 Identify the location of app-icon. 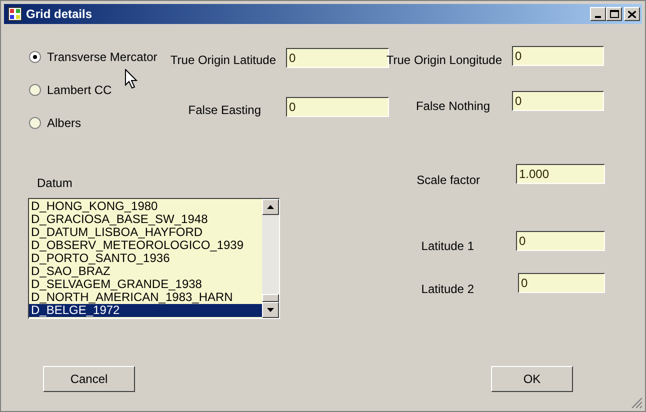
(15, 14).